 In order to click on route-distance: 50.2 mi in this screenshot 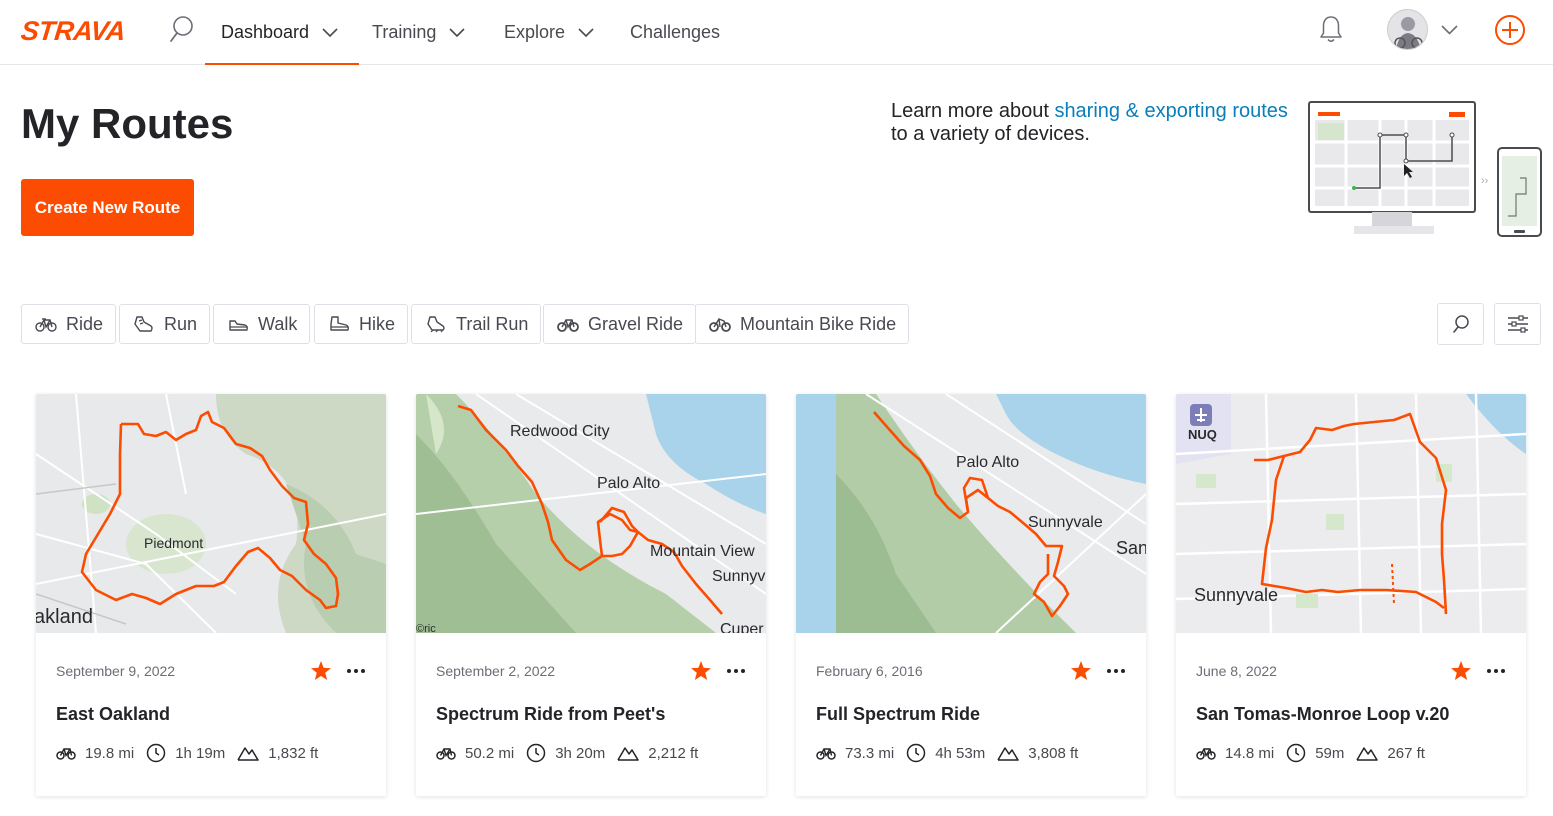, I will do `click(490, 753)`.